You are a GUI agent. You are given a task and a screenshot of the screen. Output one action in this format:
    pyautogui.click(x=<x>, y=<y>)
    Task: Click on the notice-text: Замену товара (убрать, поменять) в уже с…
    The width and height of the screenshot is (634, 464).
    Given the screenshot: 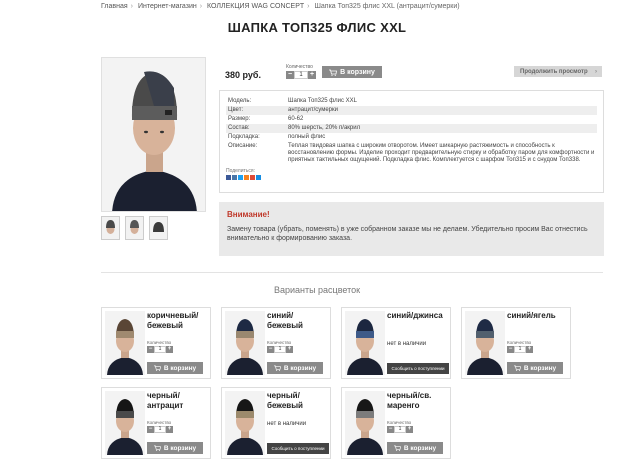 What is the action you would take?
    pyautogui.click(x=407, y=234)
    